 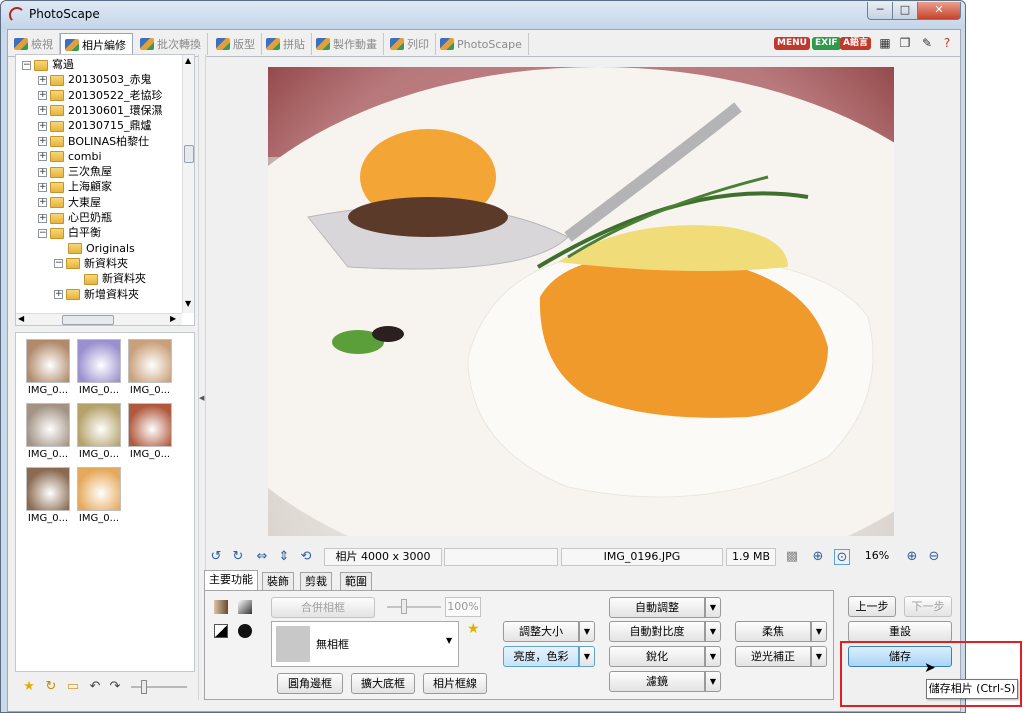 What do you see at coordinates (100, 95) in the screenshot?
I see `tree-item: +20130522_老協珍` at bounding box center [100, 95].